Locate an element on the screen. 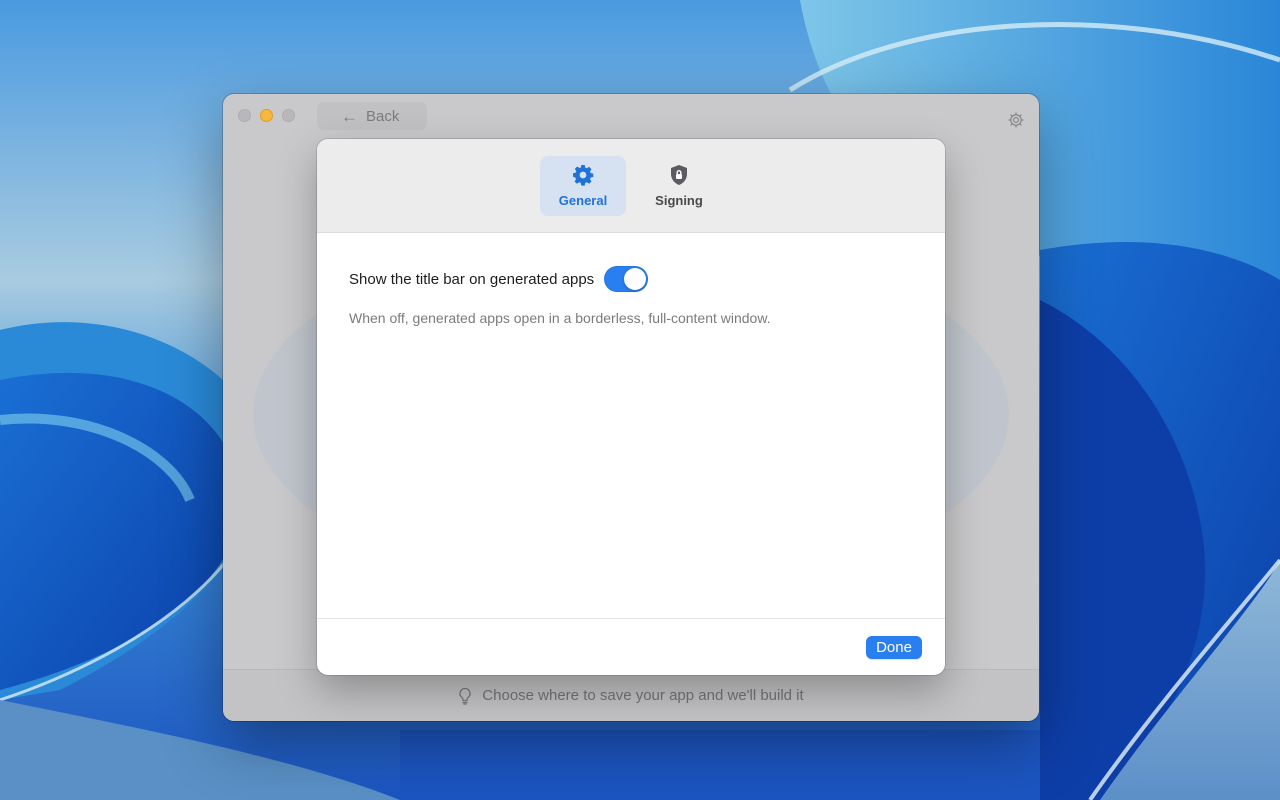  preferences-toolbar: General Signing is located at coordinates (631, 186).